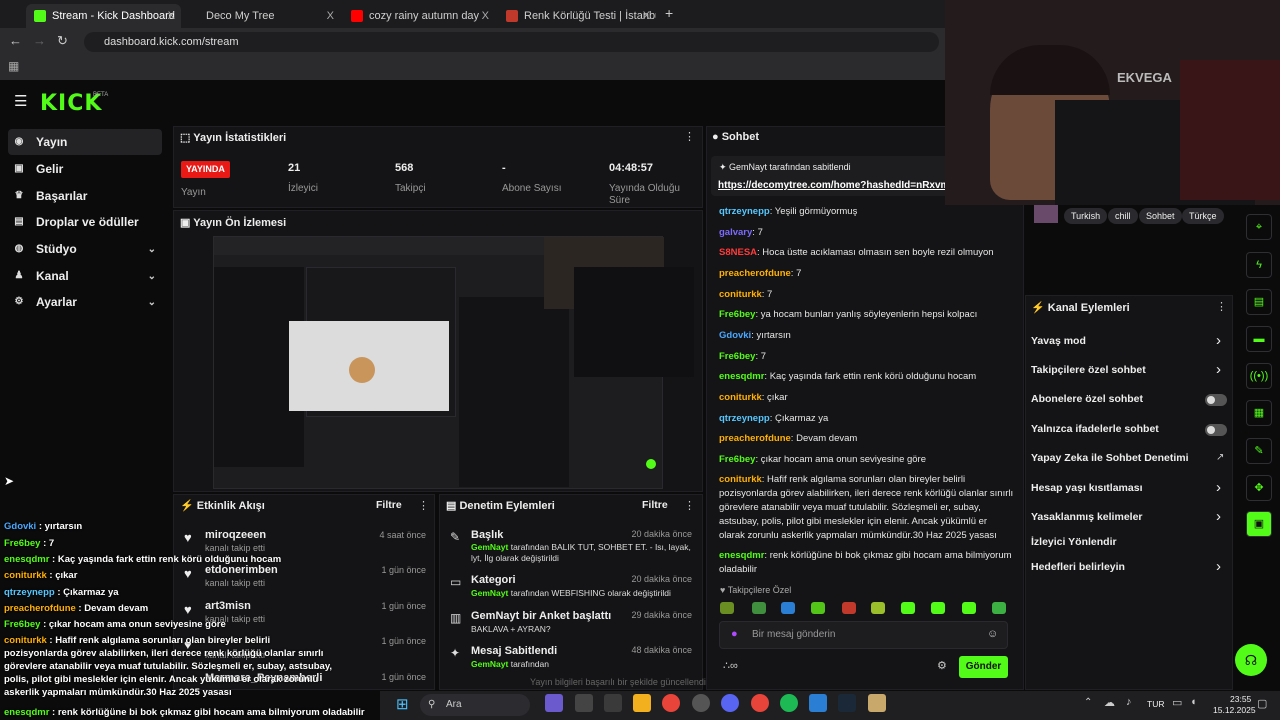 This screenshot has width=1280, height=720. Describe the element at coordinates (1220, 457) in the screenshot. I see `external-link-icon: ↗` at that location.